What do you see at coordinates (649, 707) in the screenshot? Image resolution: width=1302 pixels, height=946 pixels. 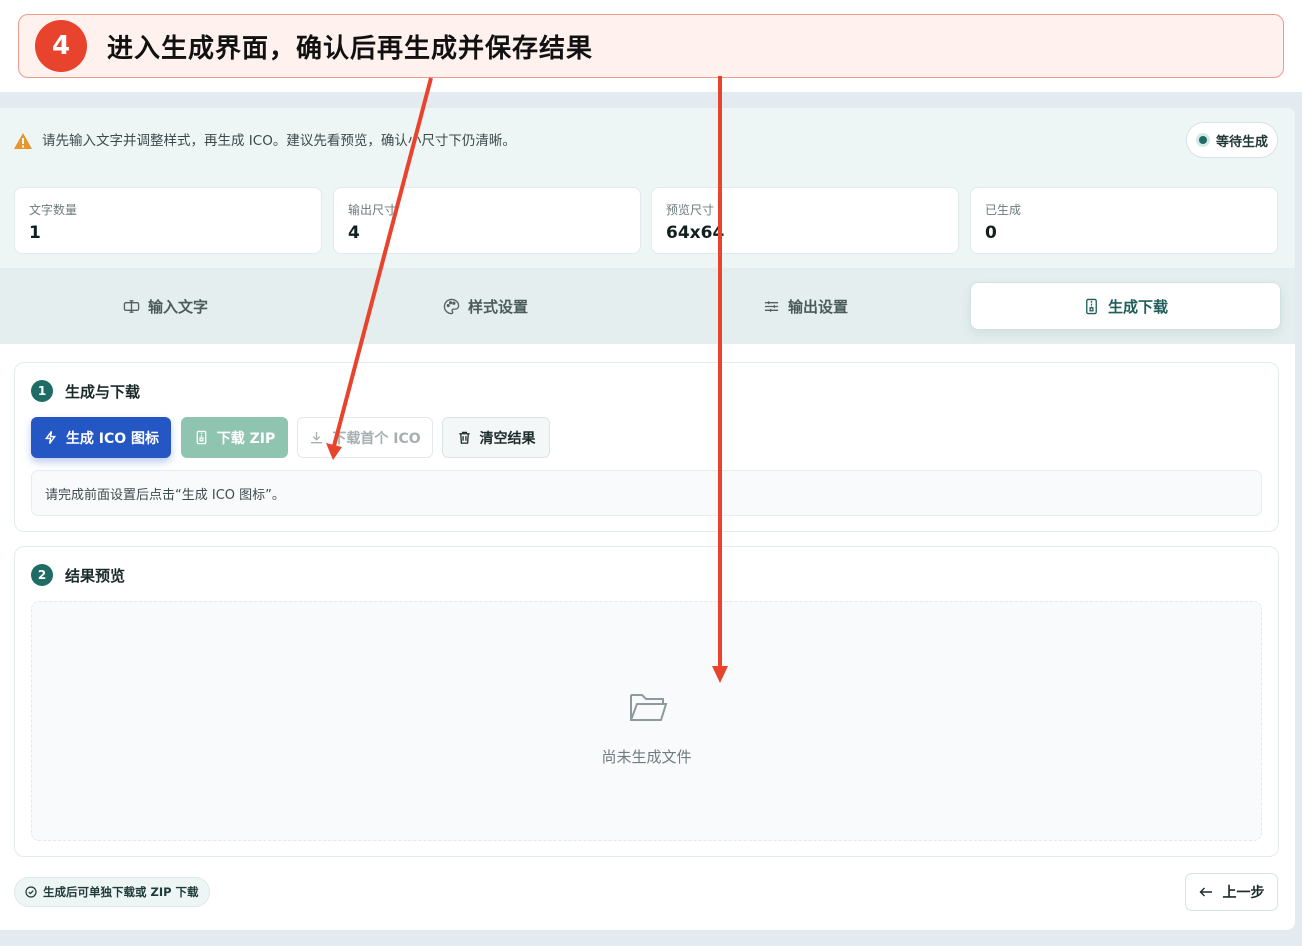 I see `folder-open-icon` at bounding box center [649, 707].